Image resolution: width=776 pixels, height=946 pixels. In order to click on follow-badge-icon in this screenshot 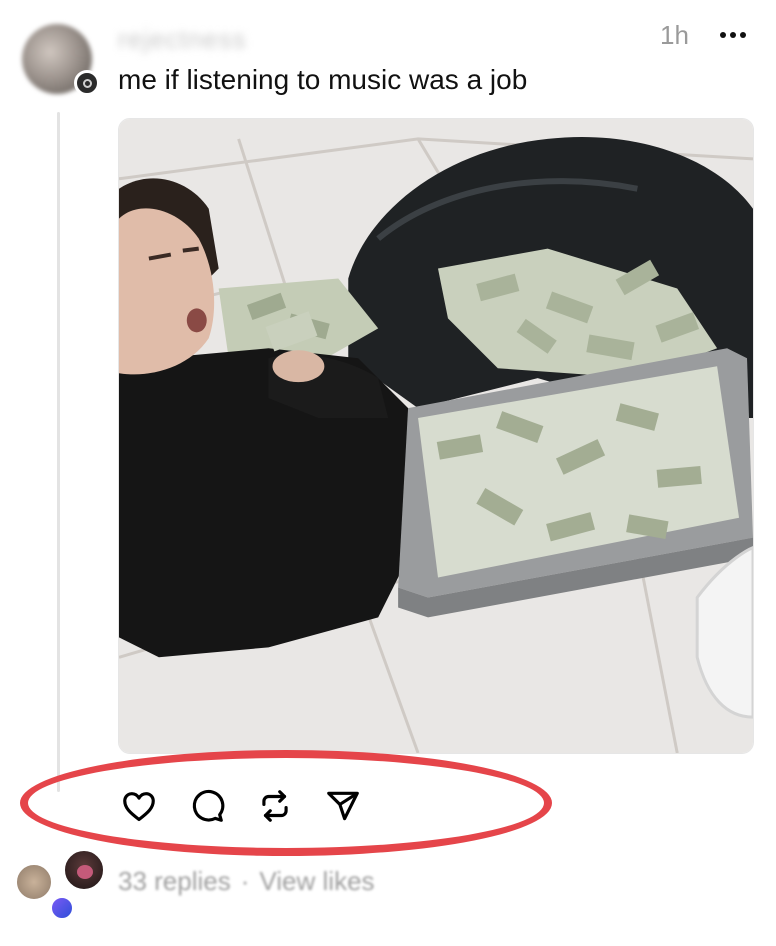, I will do `click(87, 83)`.